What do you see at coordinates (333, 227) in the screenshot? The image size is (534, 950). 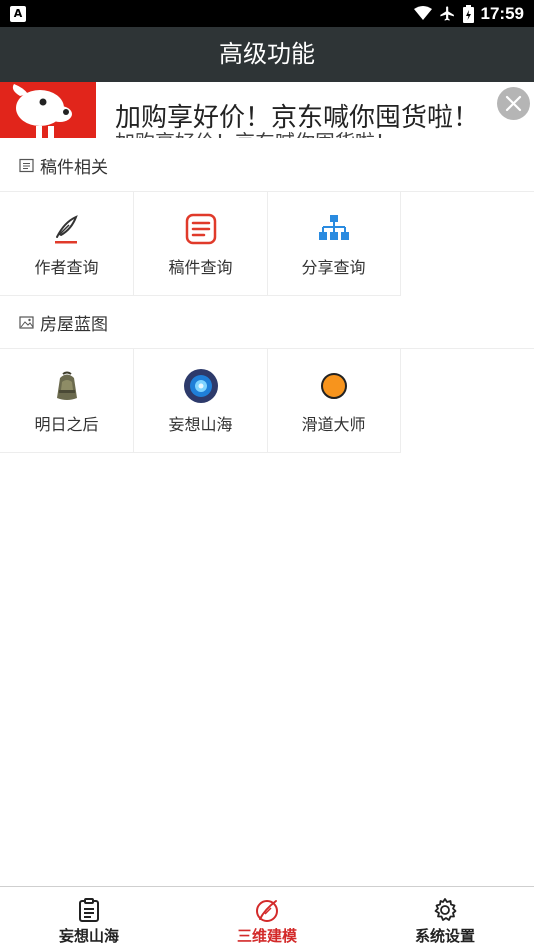 I see `hierarchy-icon` at bounding box center [333, 227].